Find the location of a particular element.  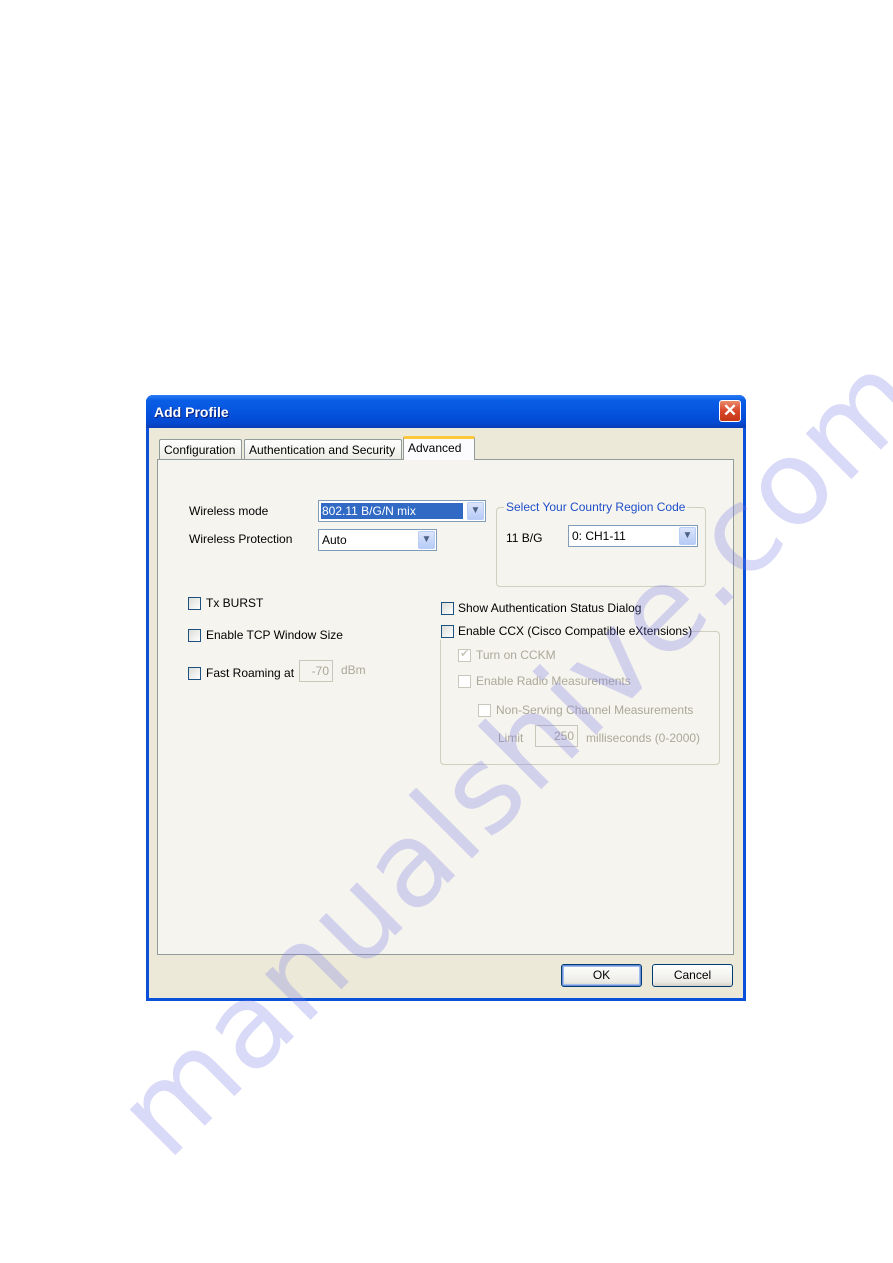

ccx-label: Enable CCX (Cisco Compatible eXtensions) is located at coordinates (575, 631).